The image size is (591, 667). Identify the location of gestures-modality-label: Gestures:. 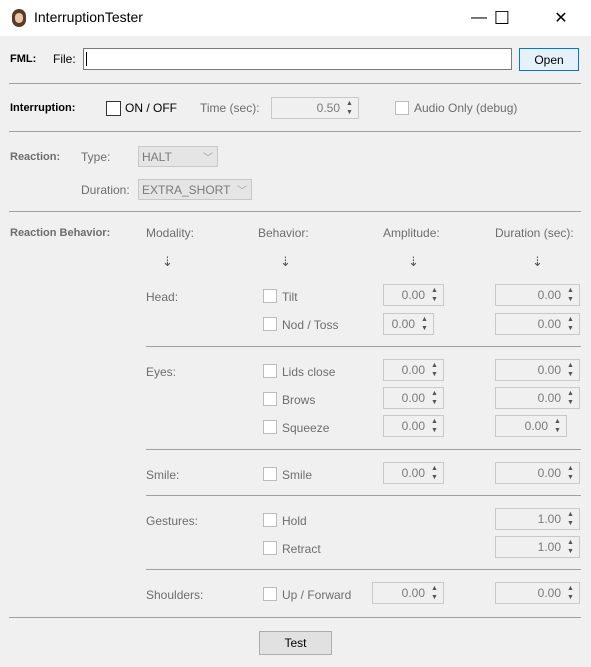
(172, 521).